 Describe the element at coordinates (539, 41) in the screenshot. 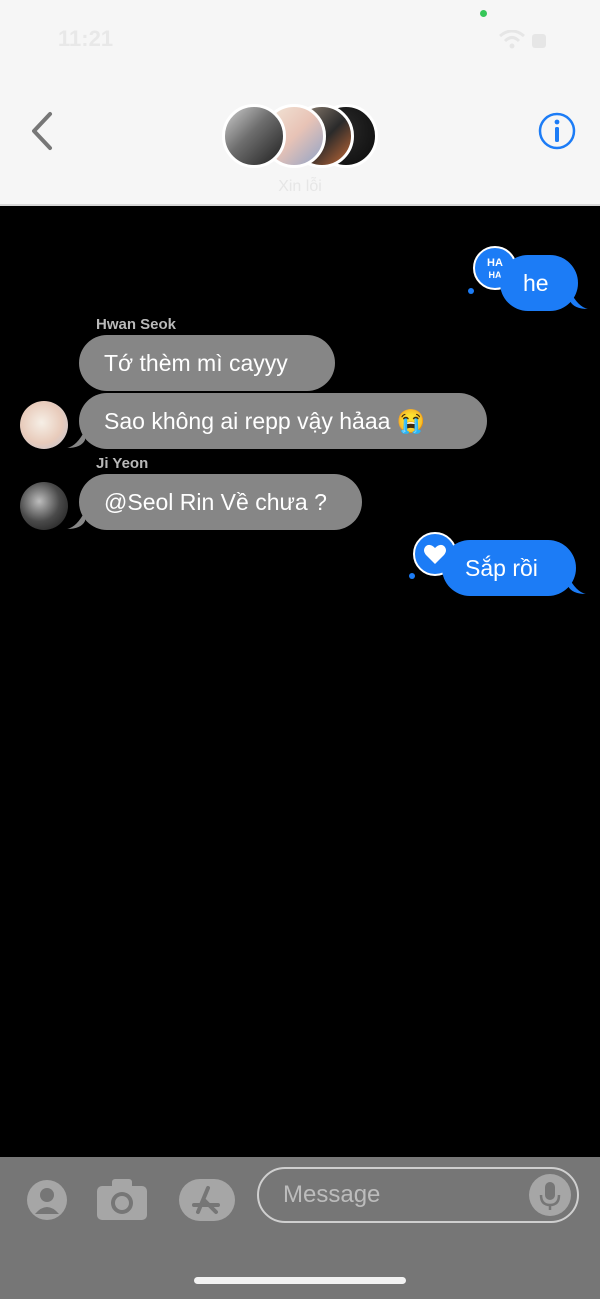

I see `battery-icon` at that location.